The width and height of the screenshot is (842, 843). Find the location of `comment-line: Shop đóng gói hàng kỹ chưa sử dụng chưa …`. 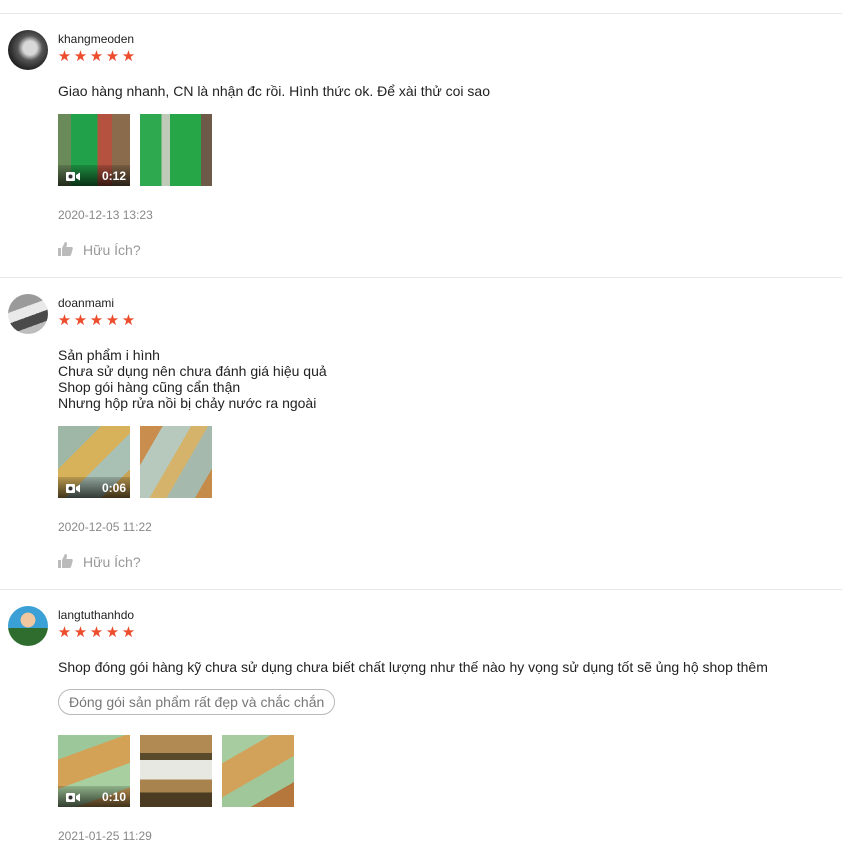

comment-line: Shop đóng gói hàng kỹ chưa sử dụng chưa … is located at coordinates (413, 667).